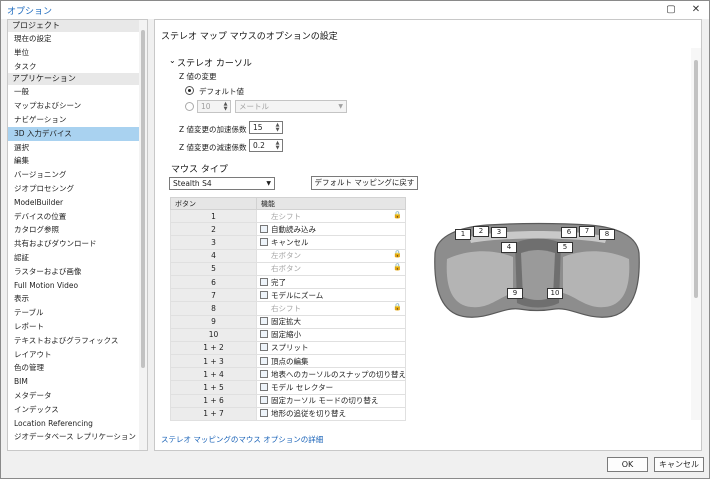  What do you see at coordinates (77, 368) in the screenshot?
I see `sidebar-item: 色の管理` at bounding box center [77, 368].